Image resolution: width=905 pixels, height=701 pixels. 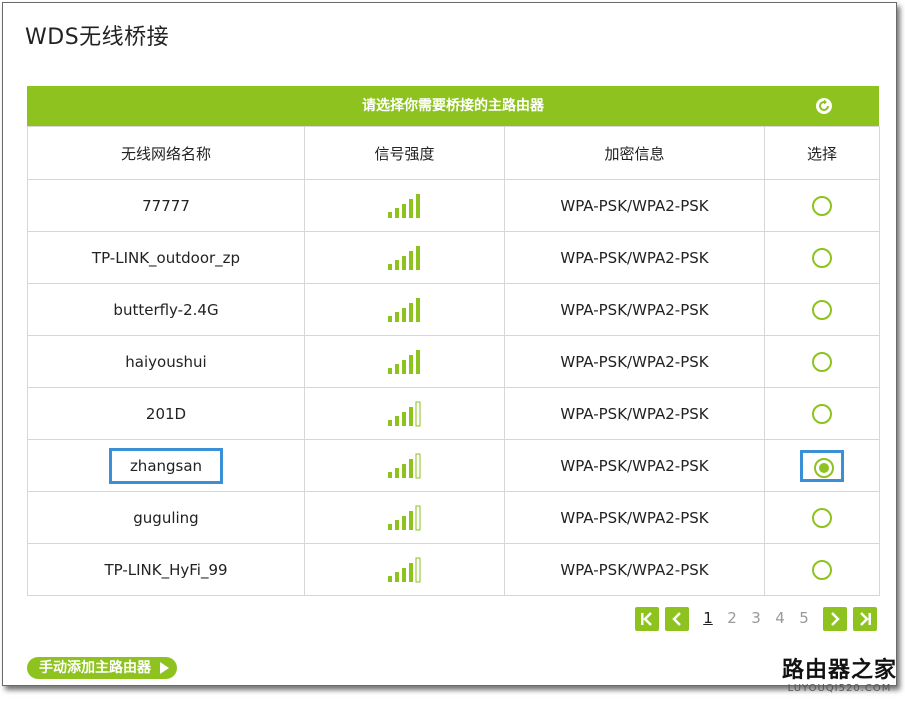 I want to click on next-page-button, so click(x=835, y=619).